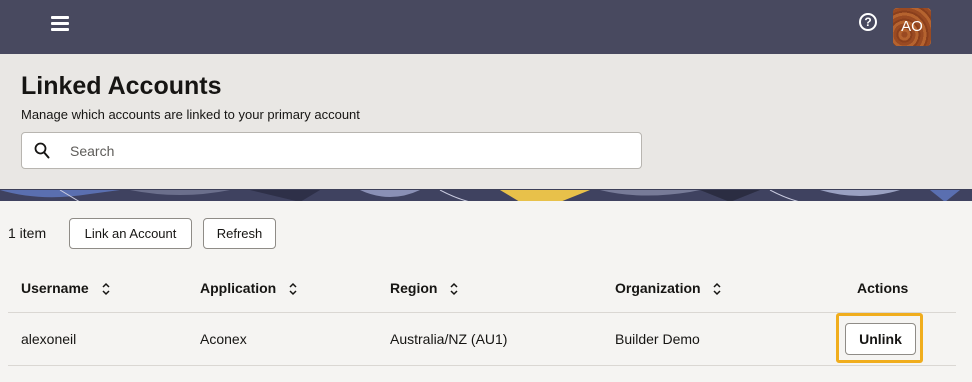  I want to click on refresh-button: Refresh, so click(239, 233).